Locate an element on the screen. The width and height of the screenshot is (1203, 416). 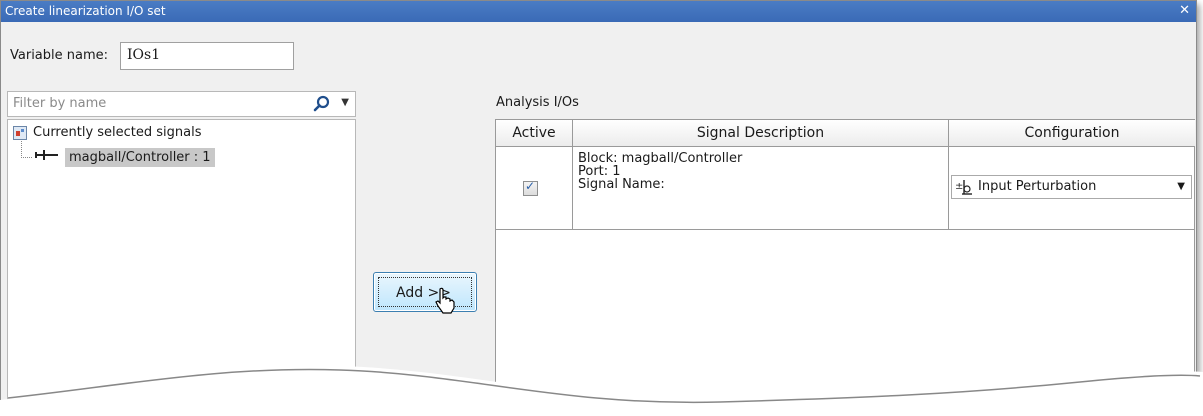
window-title: Create linearization I/O set is located at coordinates (85, 11).